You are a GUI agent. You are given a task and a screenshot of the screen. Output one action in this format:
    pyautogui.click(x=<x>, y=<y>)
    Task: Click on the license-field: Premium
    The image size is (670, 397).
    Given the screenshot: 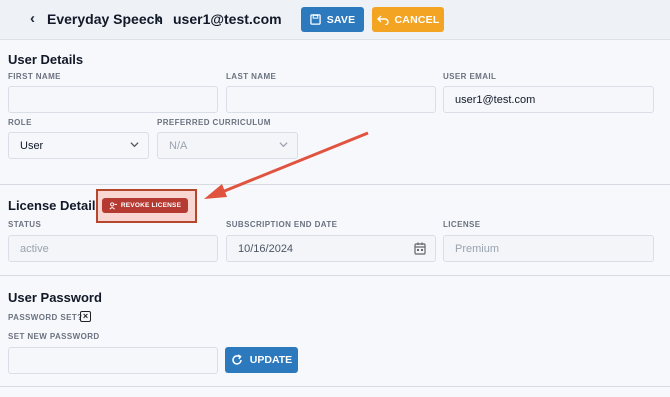 What is the action you would take?
    pyautogui.click(x=548, y=248)
    